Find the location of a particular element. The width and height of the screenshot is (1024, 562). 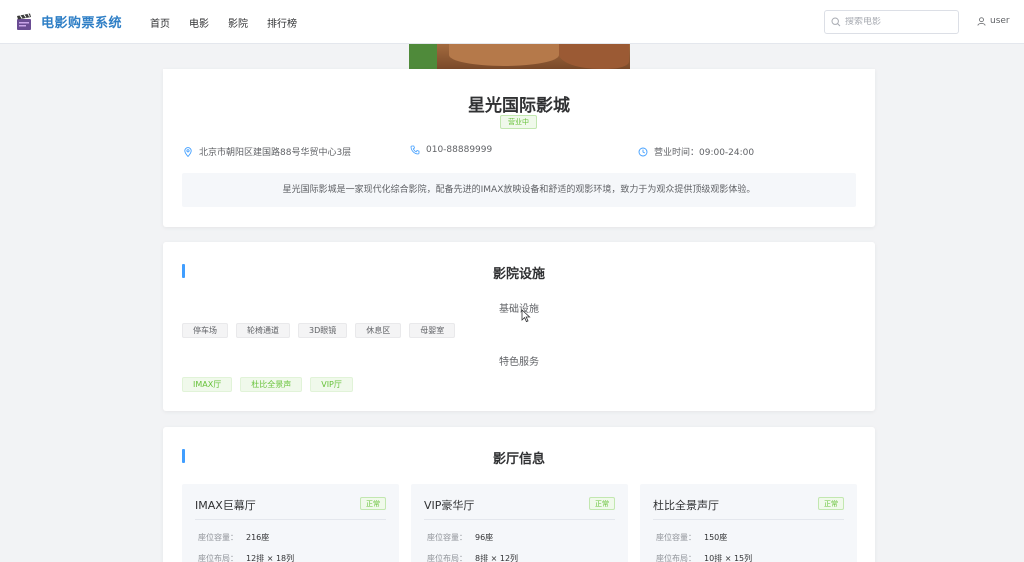

nav-home: 首页 is located at coordinates (160, 22).